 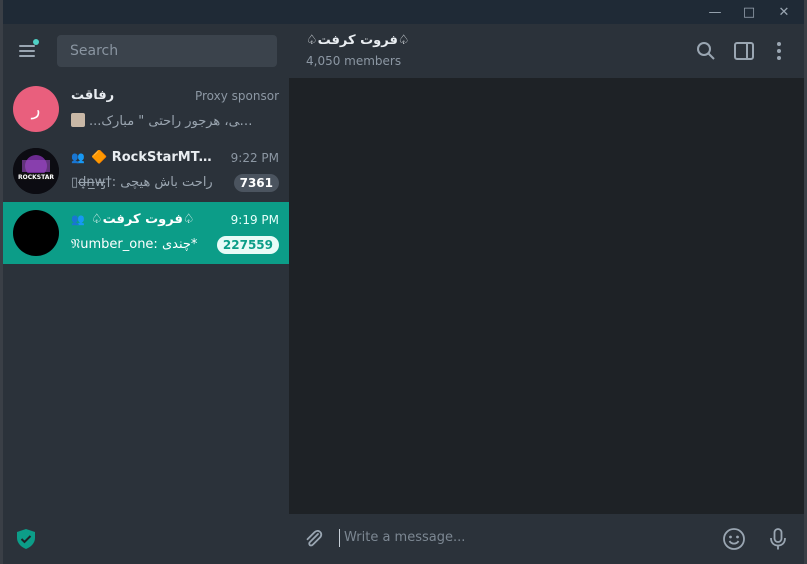 What do you see at coordinates (26, 539) in the screenshot?
I see `proxy-shield-icon` at bounding box center [26, 539].